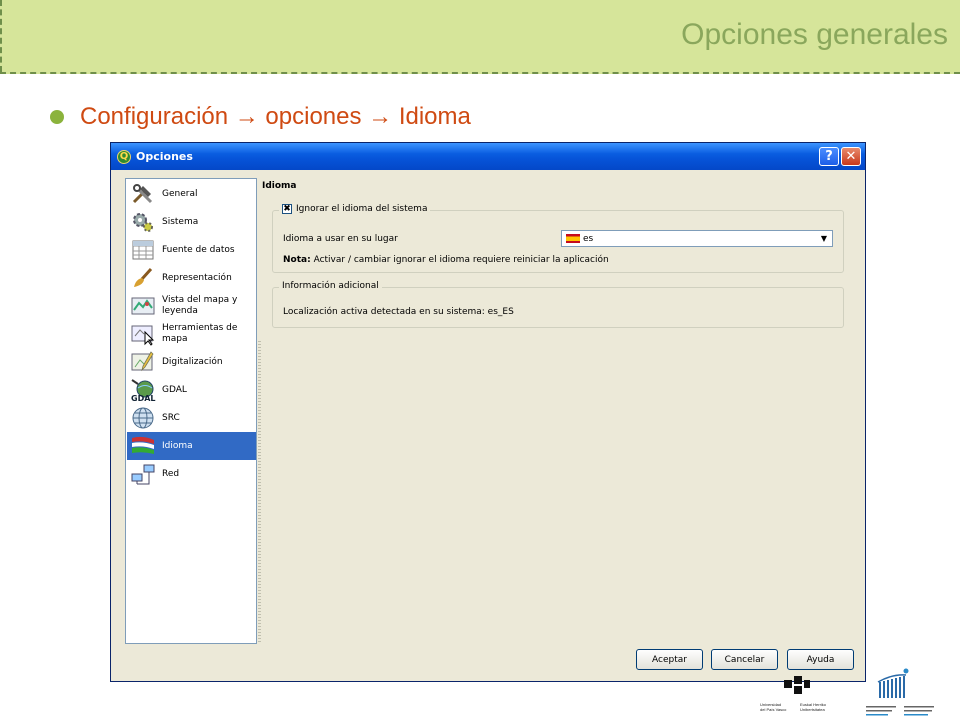  I want to click on upv-ehu-logo-icon, so click(797, 685).